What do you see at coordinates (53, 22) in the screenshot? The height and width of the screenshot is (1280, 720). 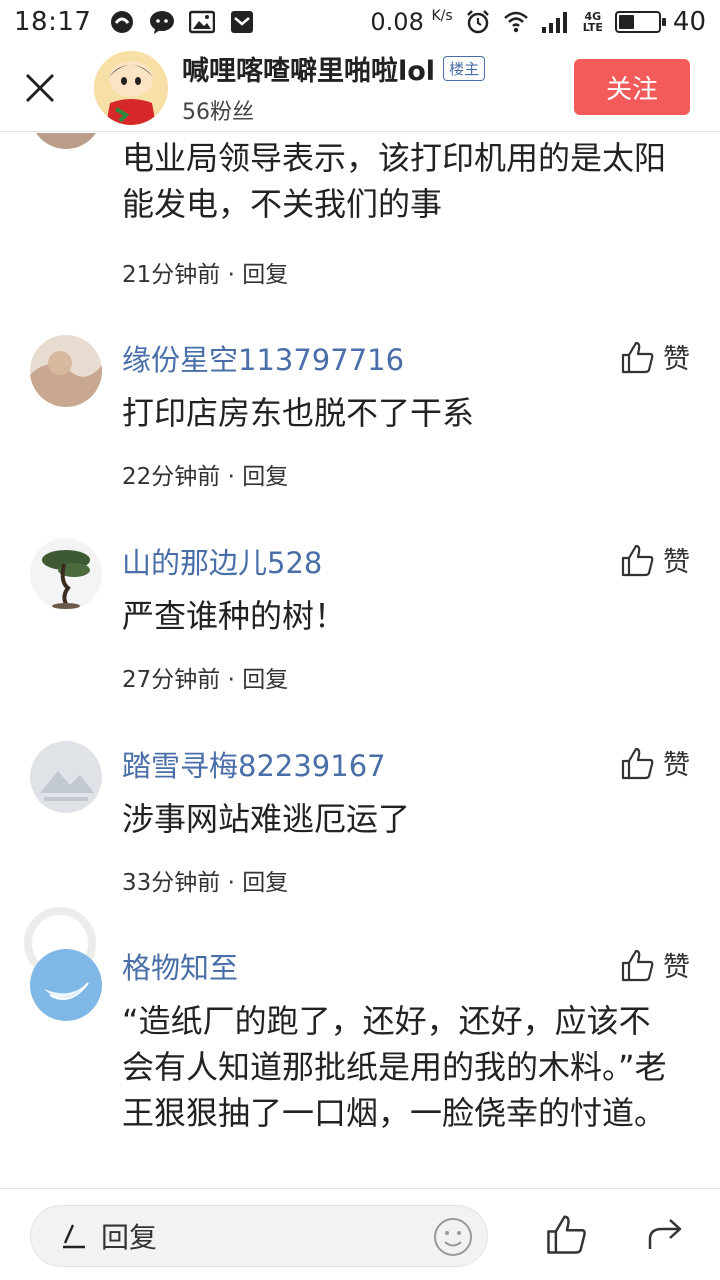 I see `status-time: 18:17` at bounding box center [53, 22].